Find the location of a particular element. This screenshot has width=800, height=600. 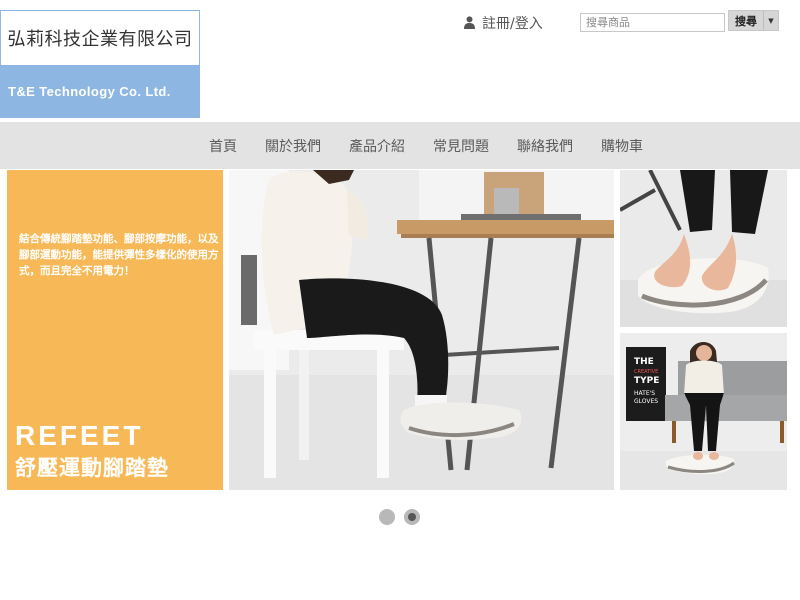

search-input is located at coordinates (652, 22).